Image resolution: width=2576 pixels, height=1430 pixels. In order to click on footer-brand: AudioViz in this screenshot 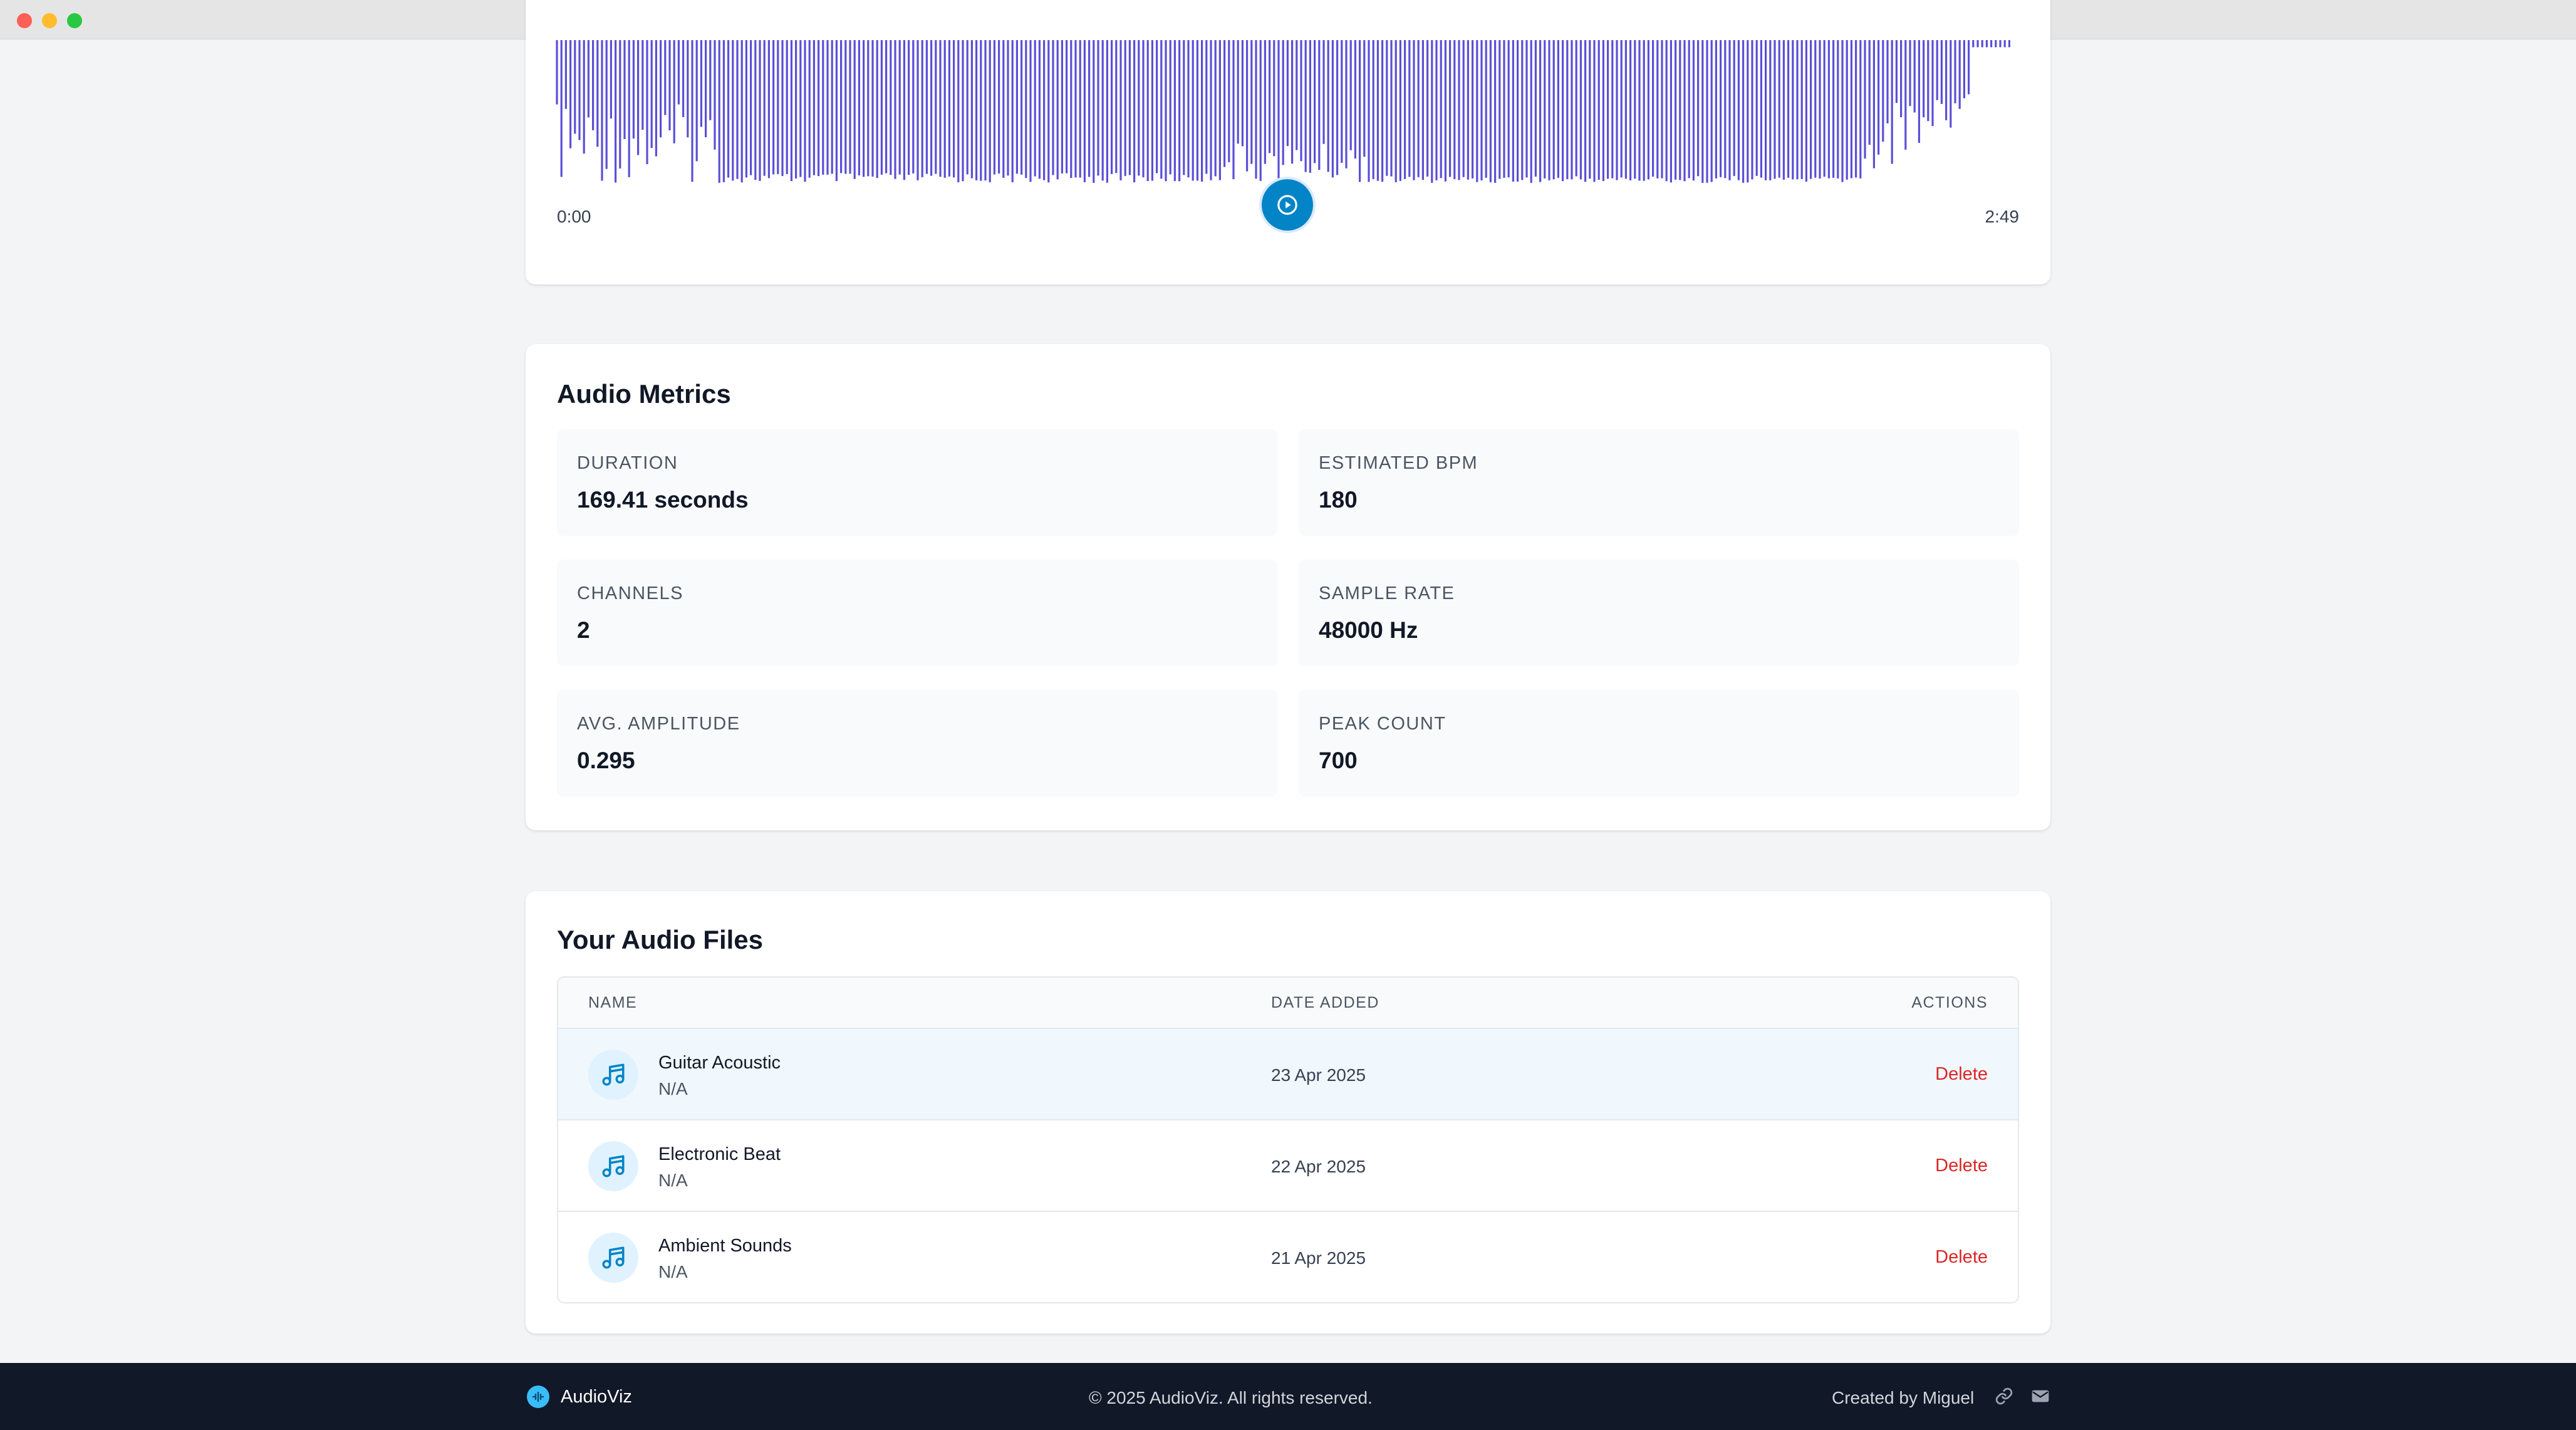, I will do `click(579, 1397)`.